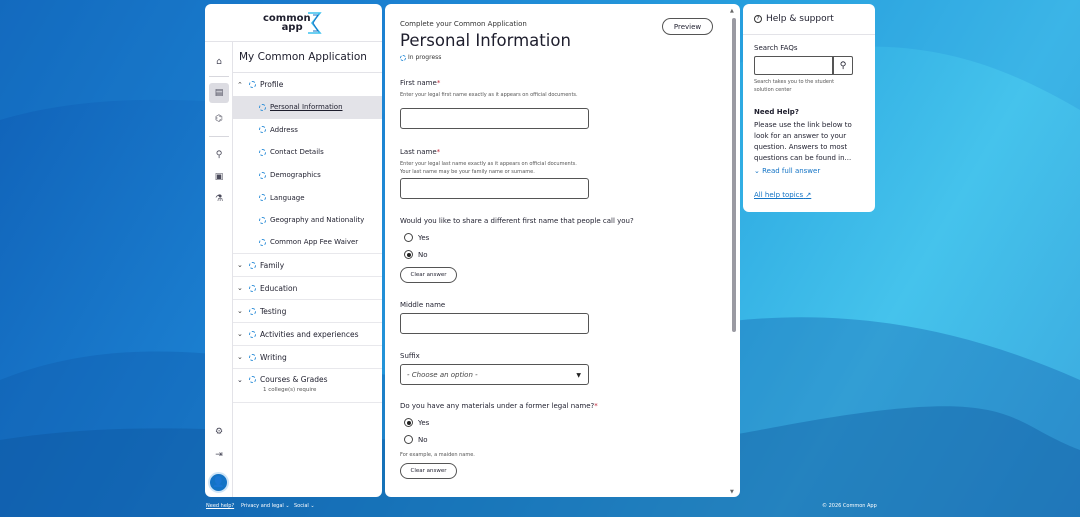  What do you see at coordinates (293, 23) in the screenshot?
I see `logo: common app` at bounding box center [293, 23].